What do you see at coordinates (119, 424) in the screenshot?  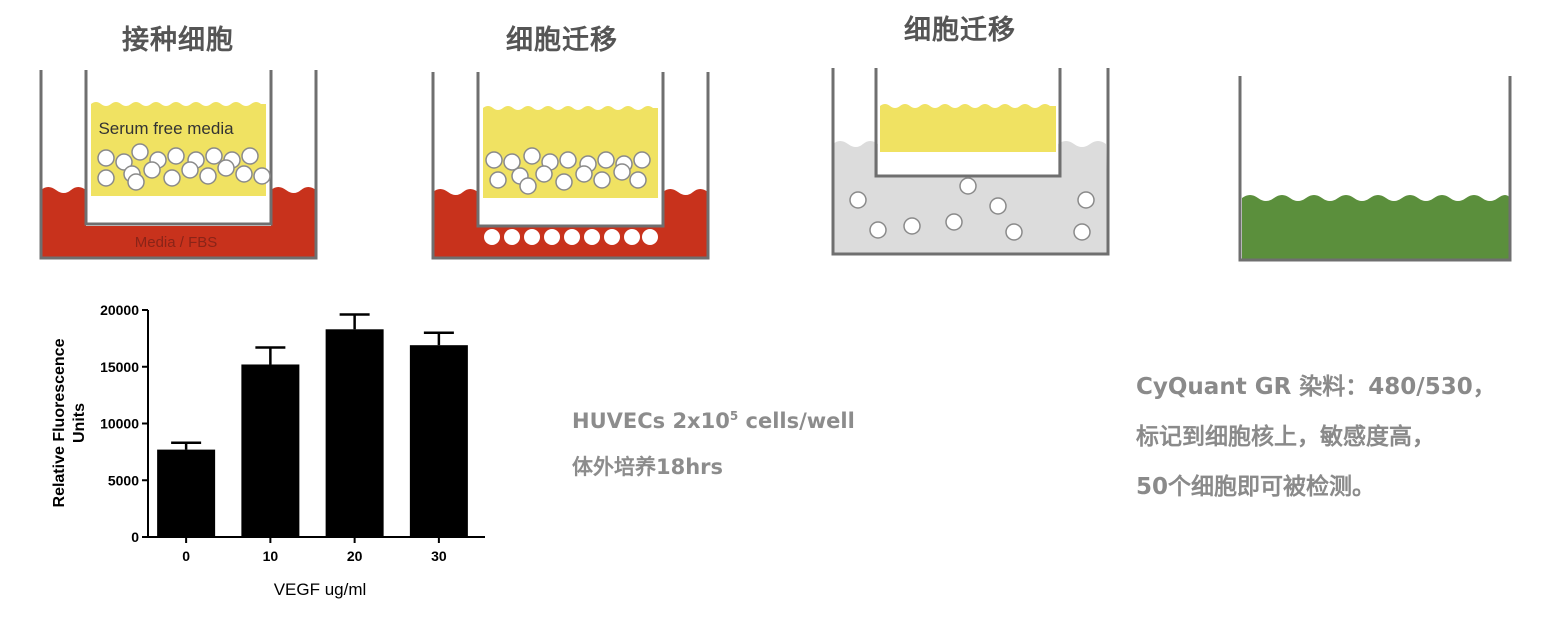 I see `y-tick-label: 10000` at bounding box center [119, 424].